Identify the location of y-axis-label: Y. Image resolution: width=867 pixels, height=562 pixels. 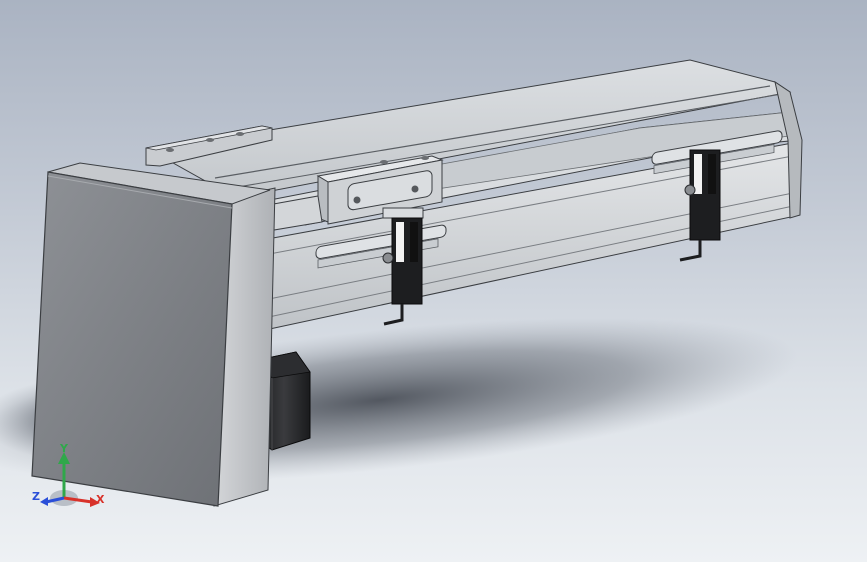
(64, 448).